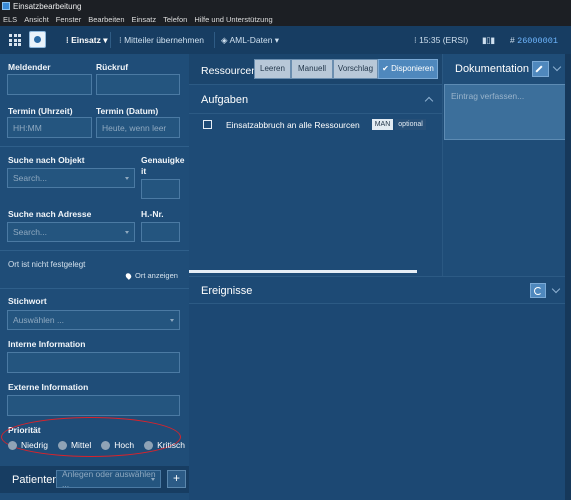 The height and width of the screenshot is (500, 571). Describe the element at coordinates (151, 275) in the screenshot. I see `ort-anzeigen-link: Ort anzeigen` at that location.